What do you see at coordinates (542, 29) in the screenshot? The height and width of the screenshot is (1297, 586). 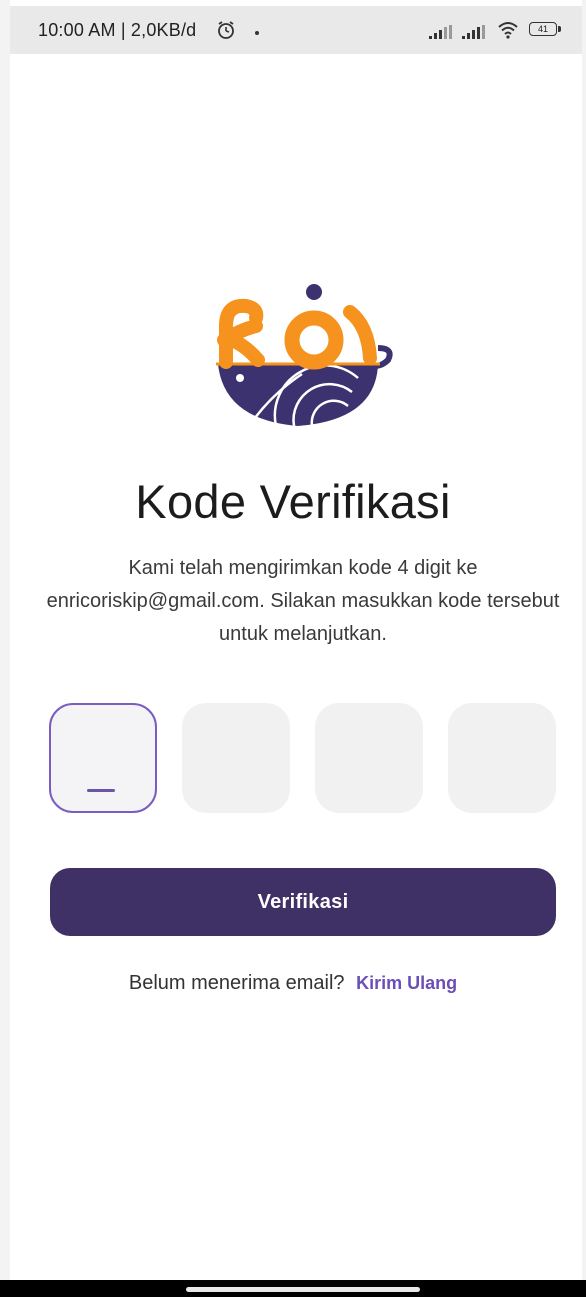 I see `battery-level: 41` at bounding box center [542, 29].